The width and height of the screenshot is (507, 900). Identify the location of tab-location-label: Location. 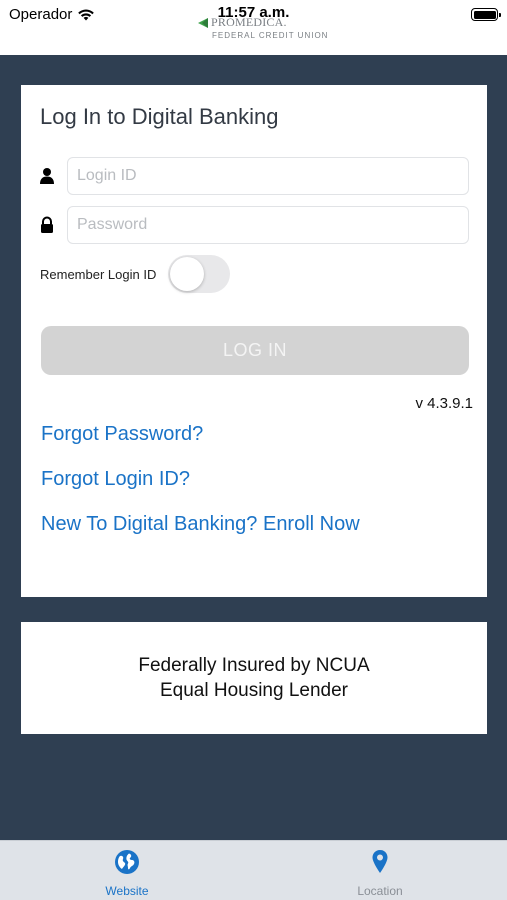
(380, 891).